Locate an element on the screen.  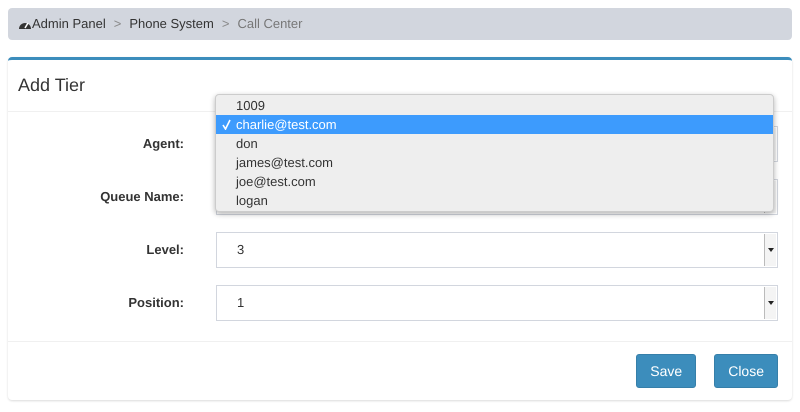
select-value: 3 is located at coordinates (240, 249).